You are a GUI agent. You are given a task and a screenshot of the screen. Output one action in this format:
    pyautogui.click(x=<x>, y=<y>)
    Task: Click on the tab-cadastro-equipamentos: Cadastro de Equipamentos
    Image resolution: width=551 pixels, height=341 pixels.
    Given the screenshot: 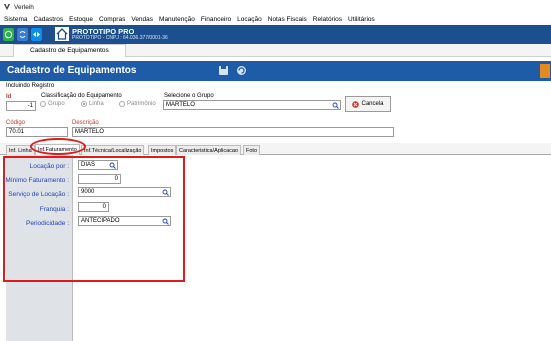 What is the action you would take?
    pyautogui.click(x=69, y=50)
    